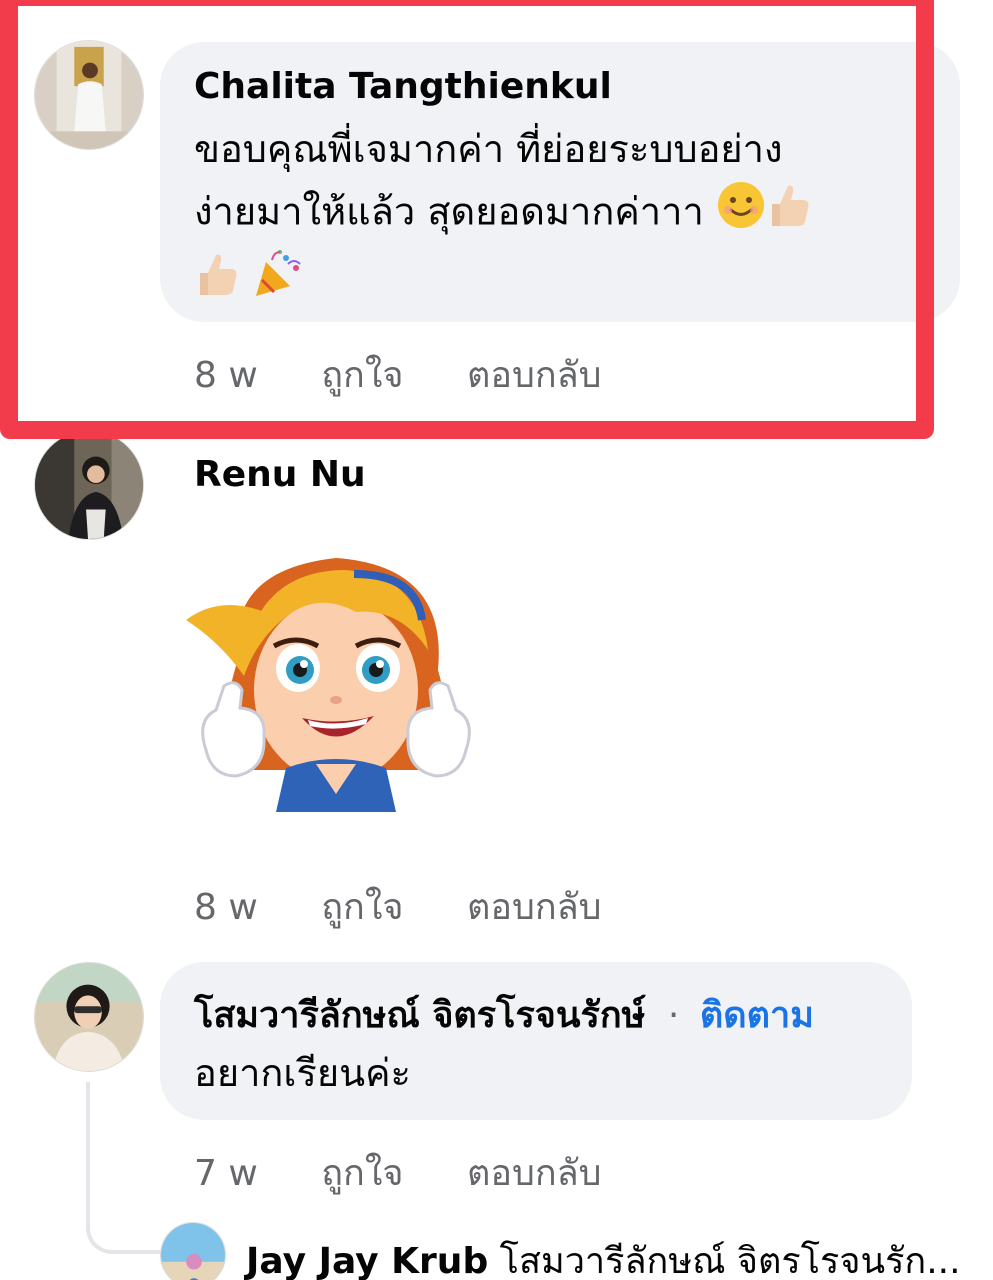 This screenshot has height=1280, width=993. What do you see at coordinates (302, 1073) in the screenshot?
I see `comment-text: อยากเรียนค่ะ` at bounding box center [302, 1073].